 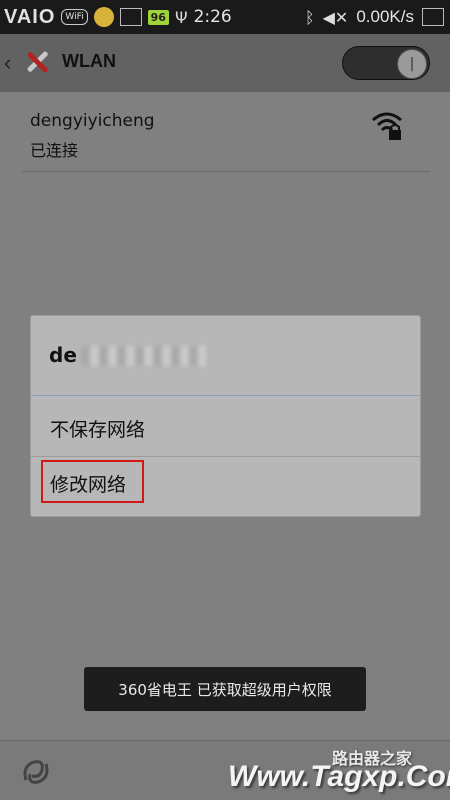 What do you see at coordinates (225, 132) in the screenshot?
I see `list-item-network: dengyiyicheng 已连接` at bounding box center [225, 132].